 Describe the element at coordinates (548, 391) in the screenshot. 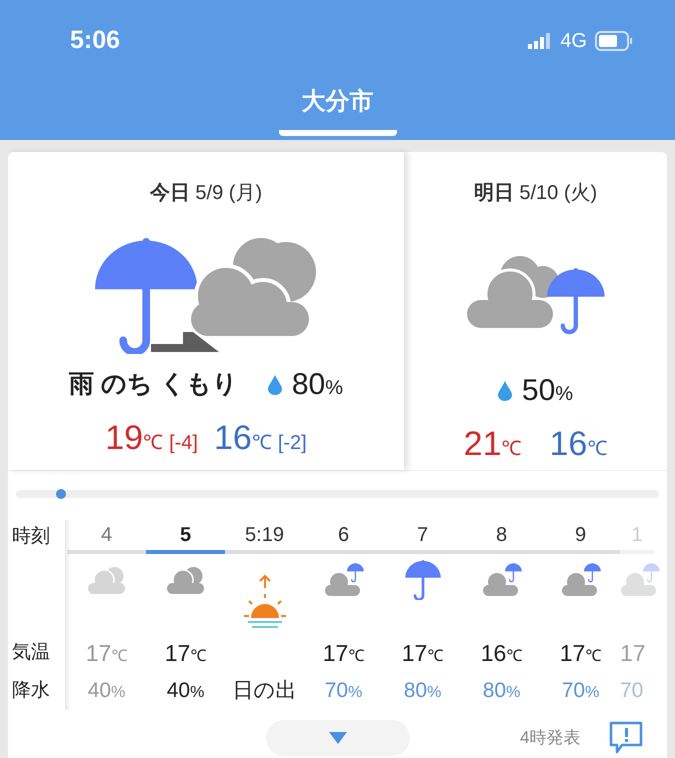

I see `precip-chance: 50%` at that location.